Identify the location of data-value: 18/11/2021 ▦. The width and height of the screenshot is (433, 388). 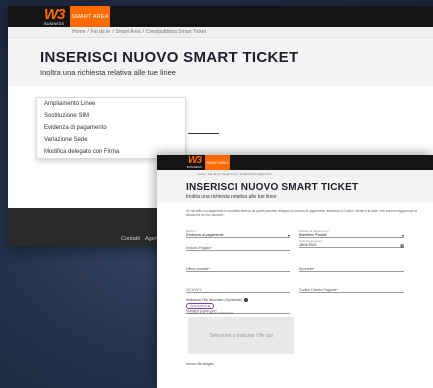
(351, 245).